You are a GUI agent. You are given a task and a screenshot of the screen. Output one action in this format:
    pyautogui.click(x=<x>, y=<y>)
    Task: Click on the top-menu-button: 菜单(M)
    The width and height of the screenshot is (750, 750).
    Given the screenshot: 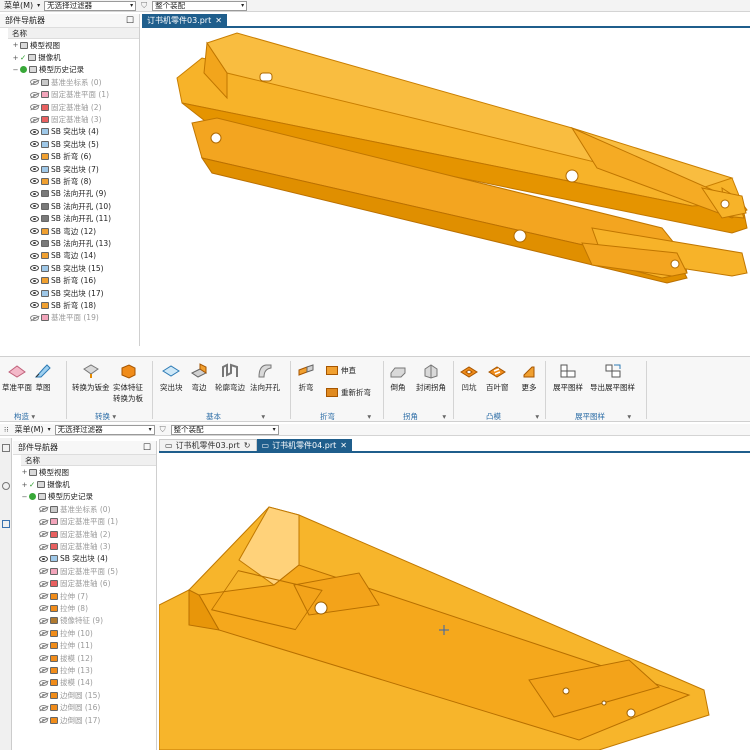 What is the action you would take?
    pyautogui.click(x=18, y=5)
    